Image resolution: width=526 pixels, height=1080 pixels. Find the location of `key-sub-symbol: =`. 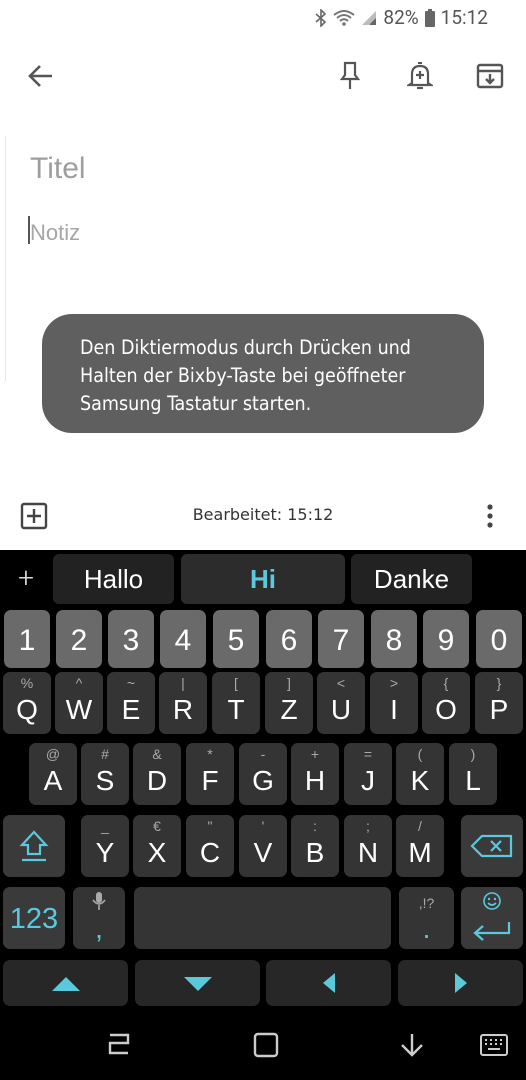

key-sub-symbol: = is located at coordinates (368, 754).